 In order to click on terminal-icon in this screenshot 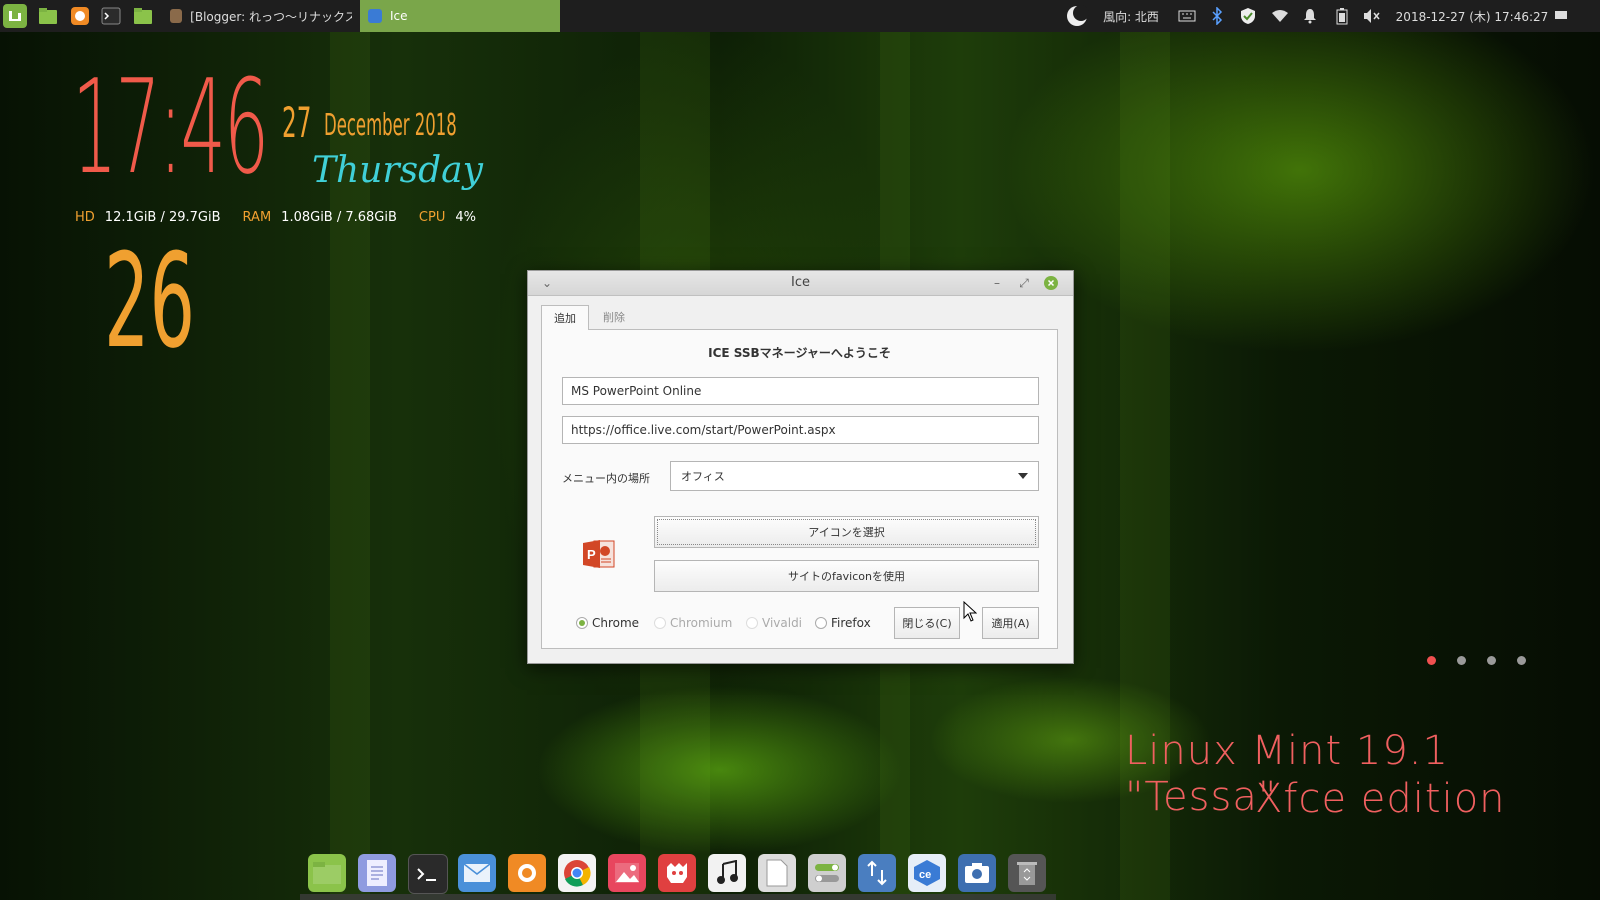, I will do `click(428, 874)`.